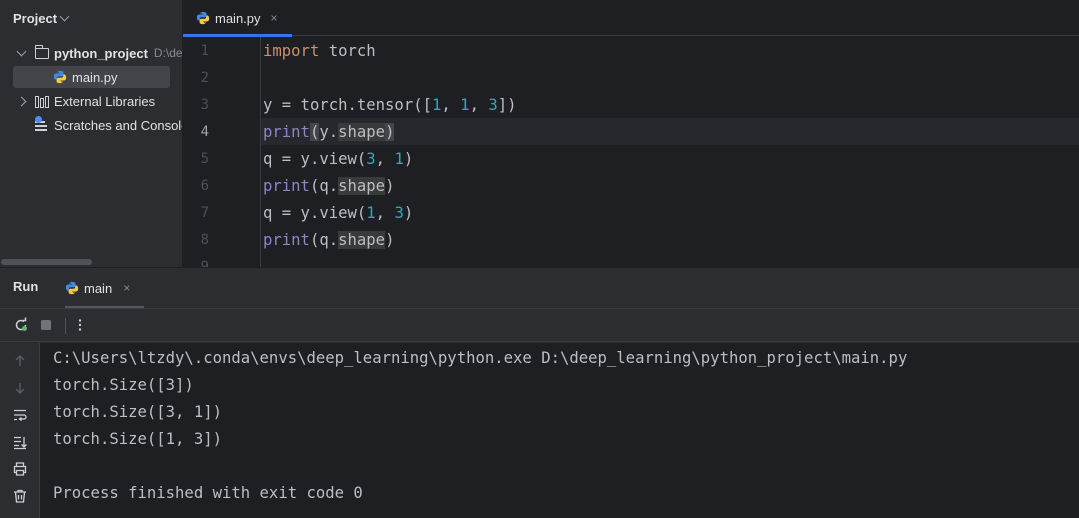 This screenshot has height=518, width=1079. I want to click on tree-item-label: External Libraries, so click(105, 101).